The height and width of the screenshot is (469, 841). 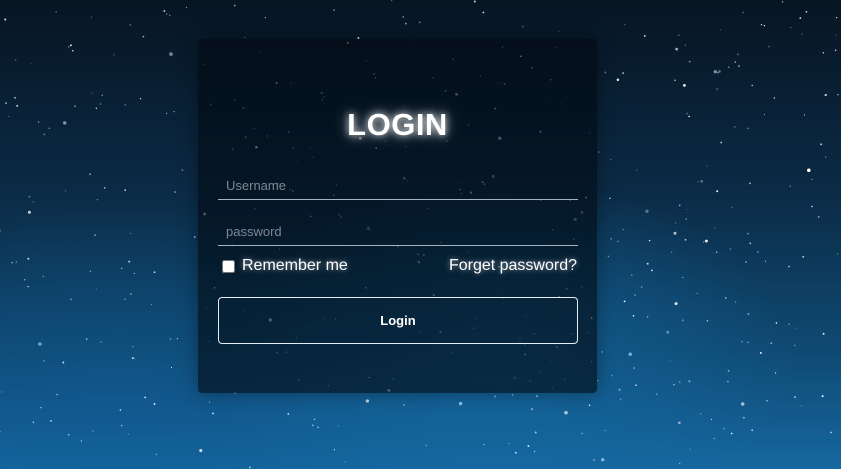 I want to click on username-input, so click(x=398, y=186).